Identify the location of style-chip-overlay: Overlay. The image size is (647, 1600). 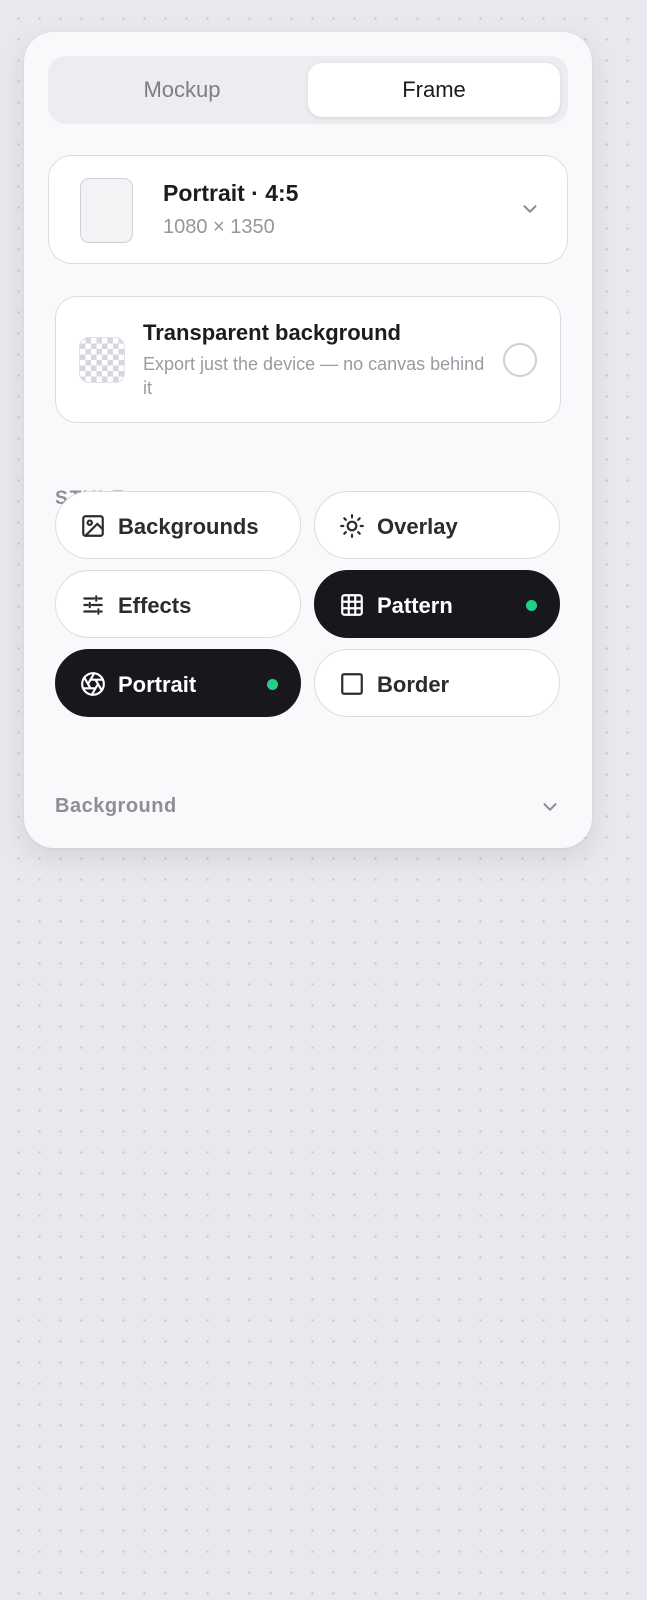
(437, 525).